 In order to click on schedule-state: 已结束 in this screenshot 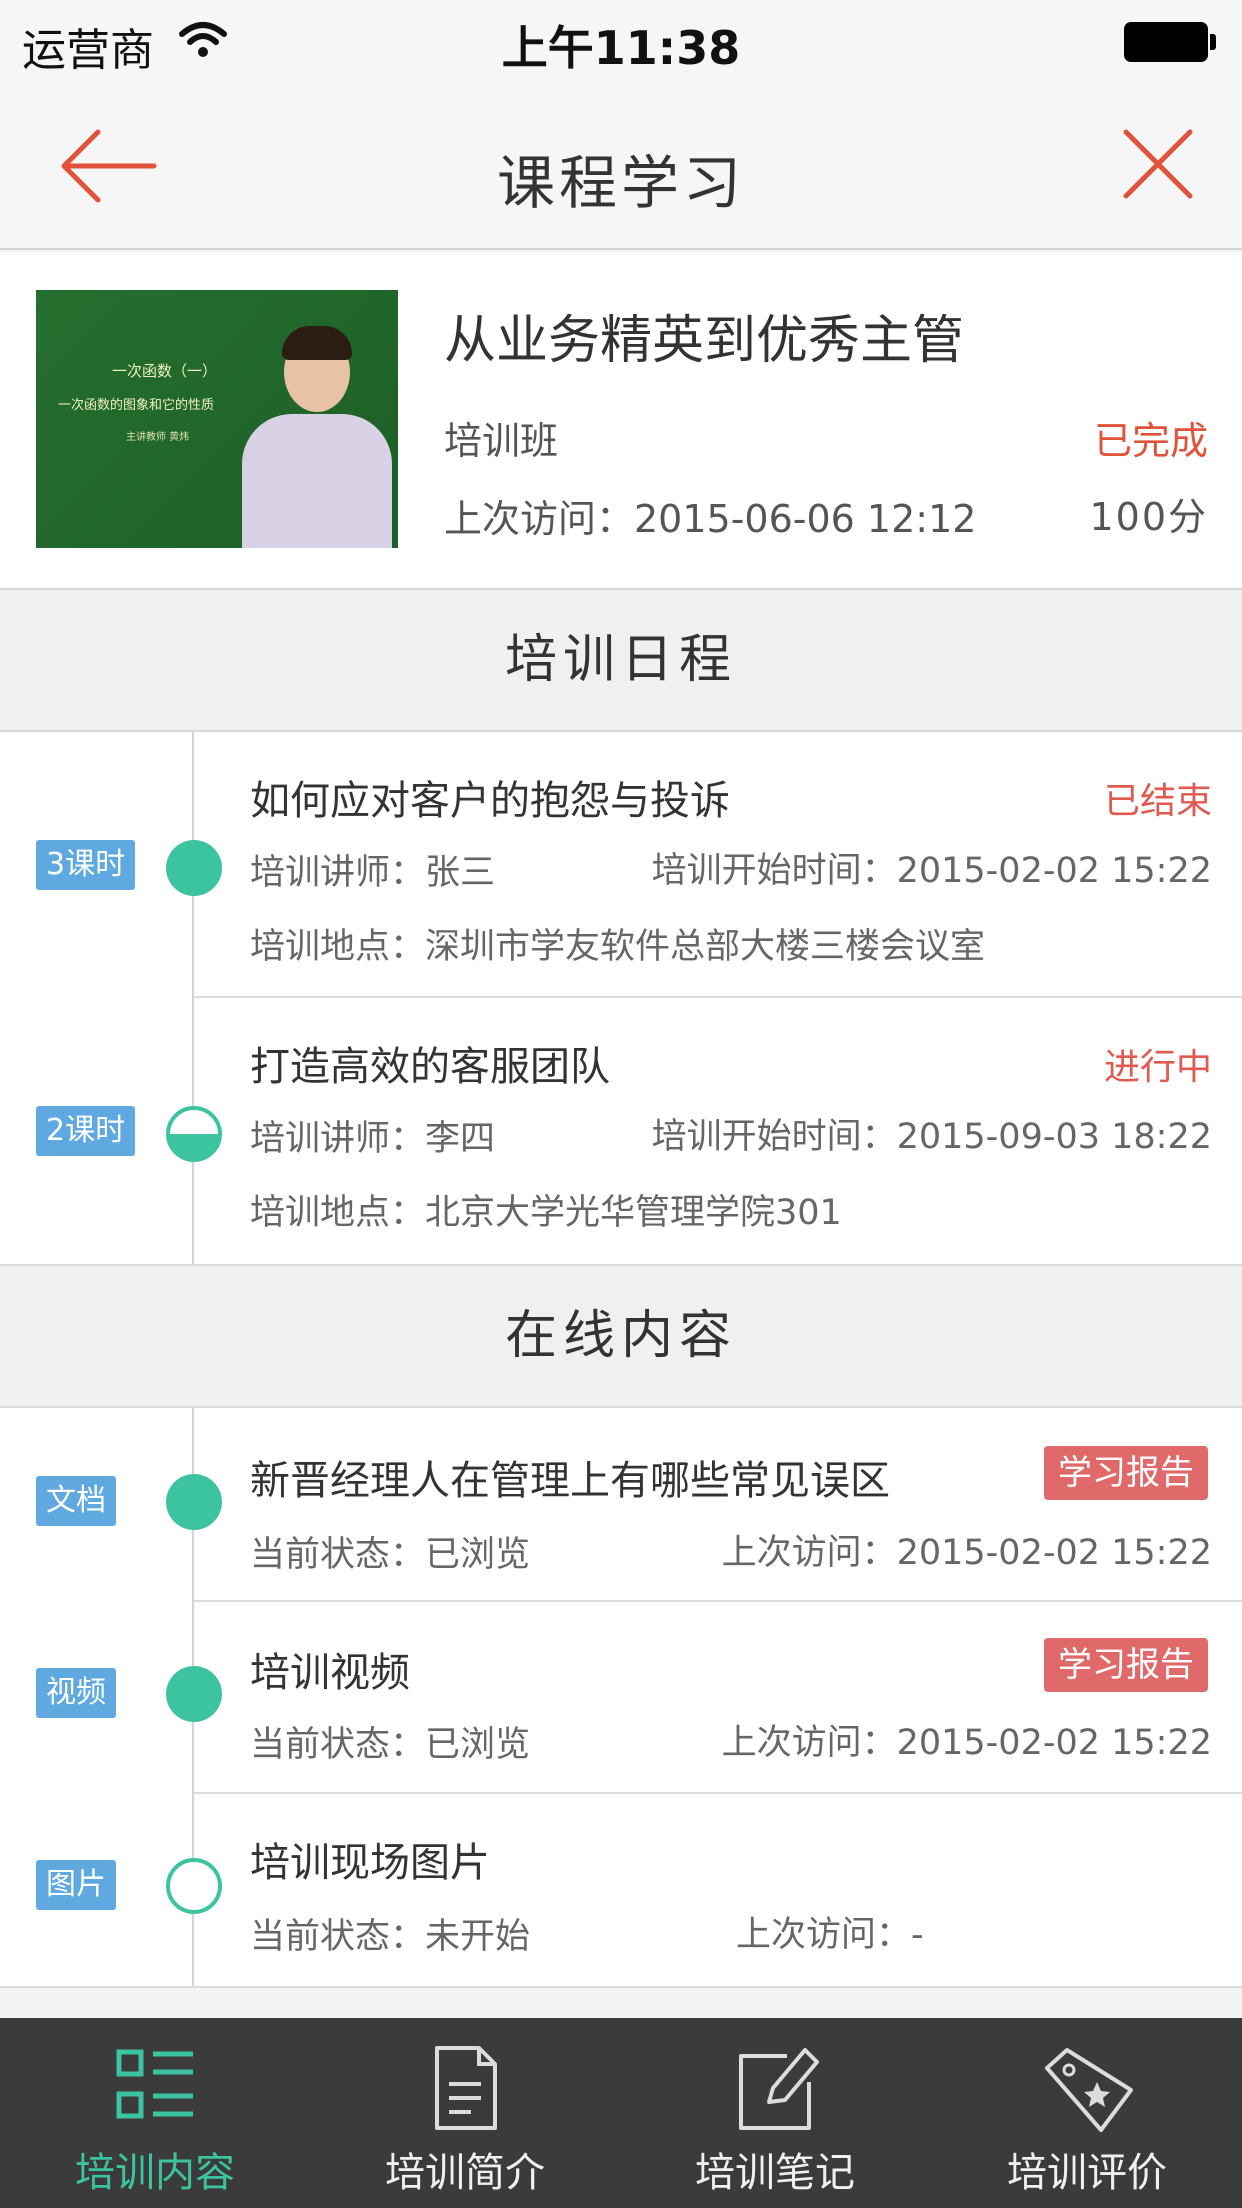, I will do `click(1157, 801)`.